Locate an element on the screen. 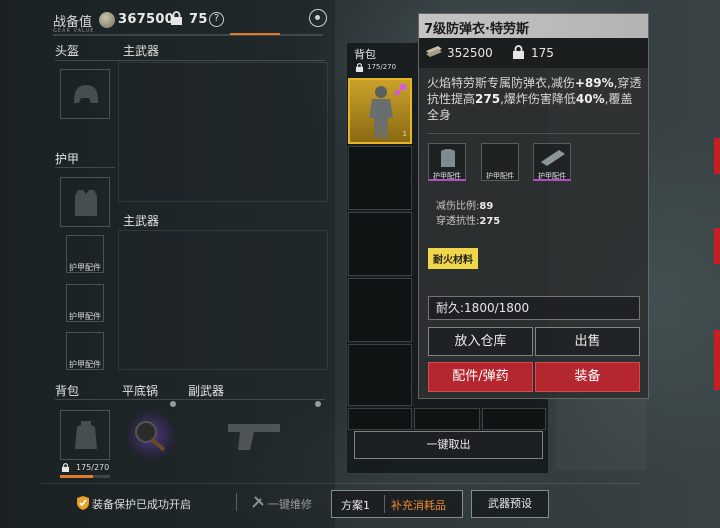 The image size is (720, 528). equipment-protection-status: 装备保护已成功开启 is located at coordinates (141, 504).